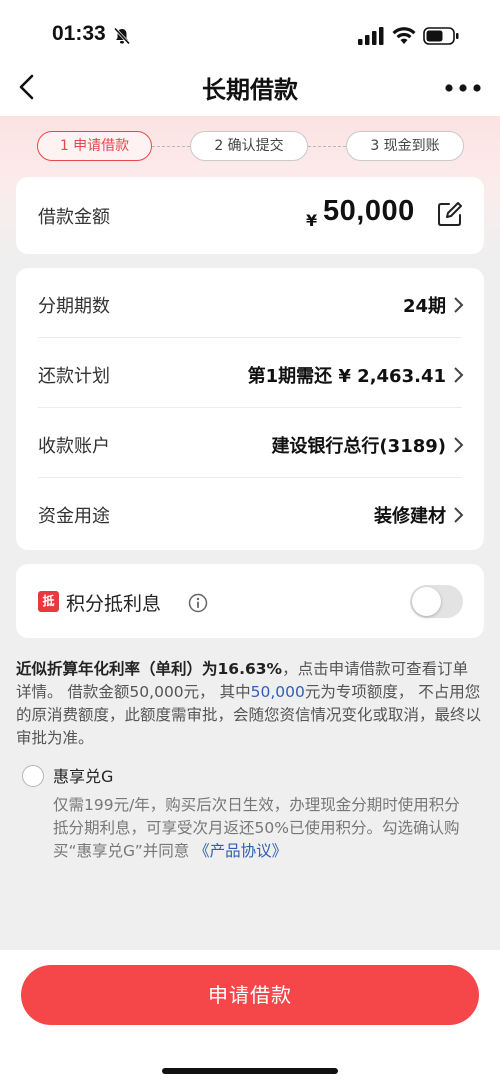 The image size is (500, 1084). What do you see at coordinates (114, 604) in the screenshot?
I see `points-offset-label: 积分抵利息` at bounding box center [114, 604].